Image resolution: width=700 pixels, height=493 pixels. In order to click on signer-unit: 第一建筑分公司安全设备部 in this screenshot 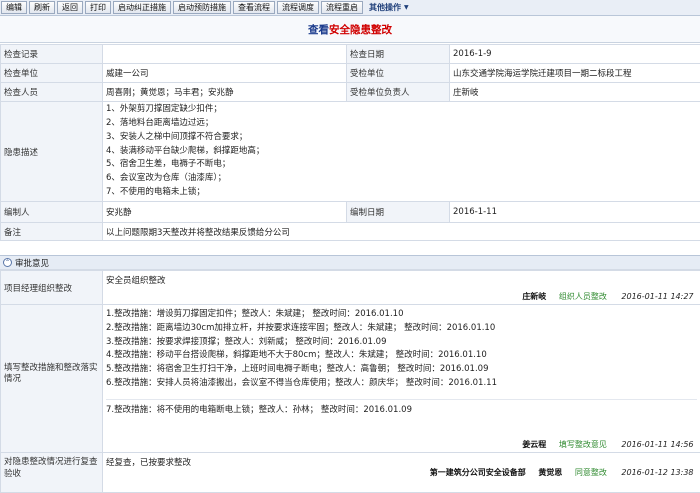, I will do `click(477, 472)`.